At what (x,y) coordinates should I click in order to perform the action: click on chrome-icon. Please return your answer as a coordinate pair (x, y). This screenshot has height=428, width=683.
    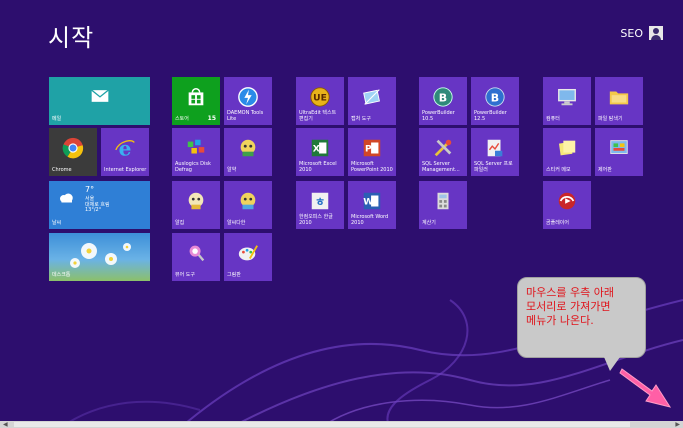
    Looking at the image, I should click on (73, 148).